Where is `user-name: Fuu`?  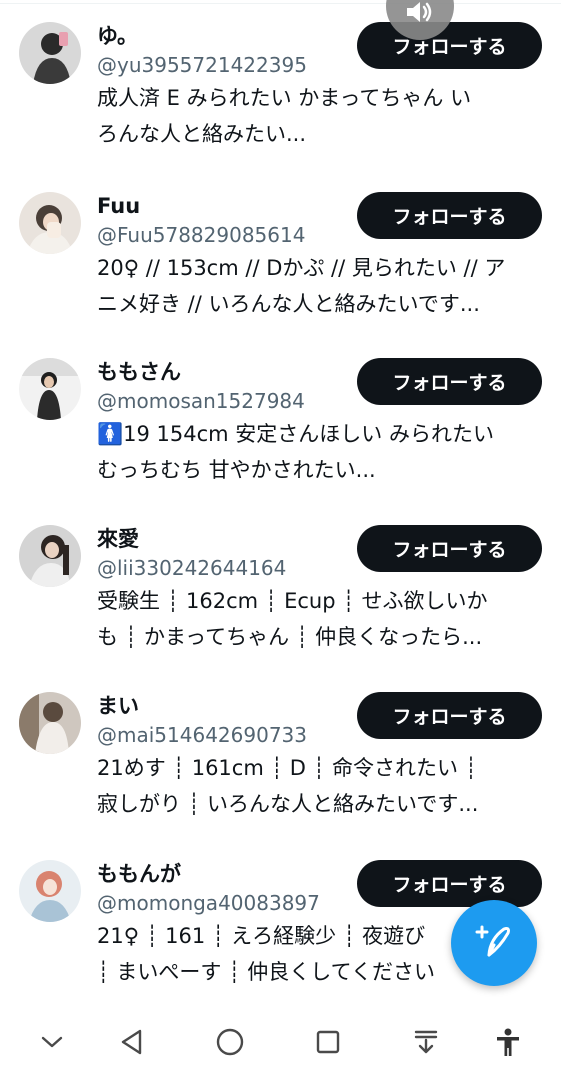
user-name: Fuu is located at coordinates (118, 206).